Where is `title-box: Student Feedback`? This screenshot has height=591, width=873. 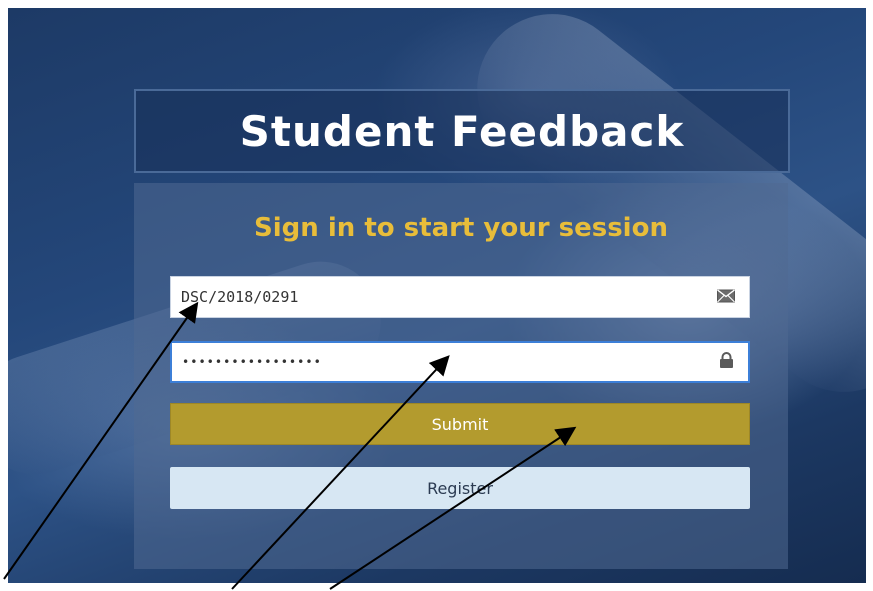 title-box: Student Feedback is located at coordinates (462, 131).